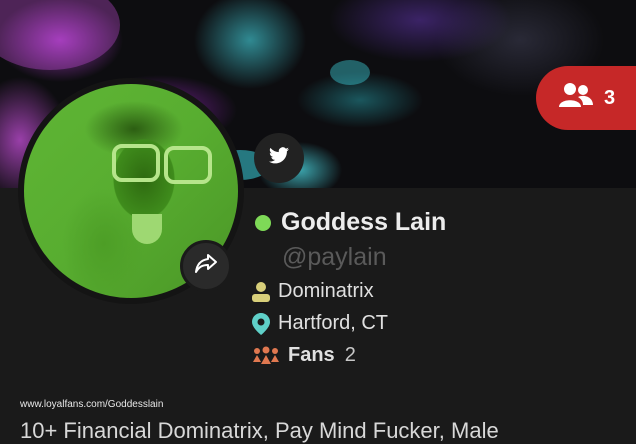 Image resolution: width=636 pixels, height=444 pixels. Describe the element at coordinates (576, 98) in the screenshot. I see `users-icon` at that location.